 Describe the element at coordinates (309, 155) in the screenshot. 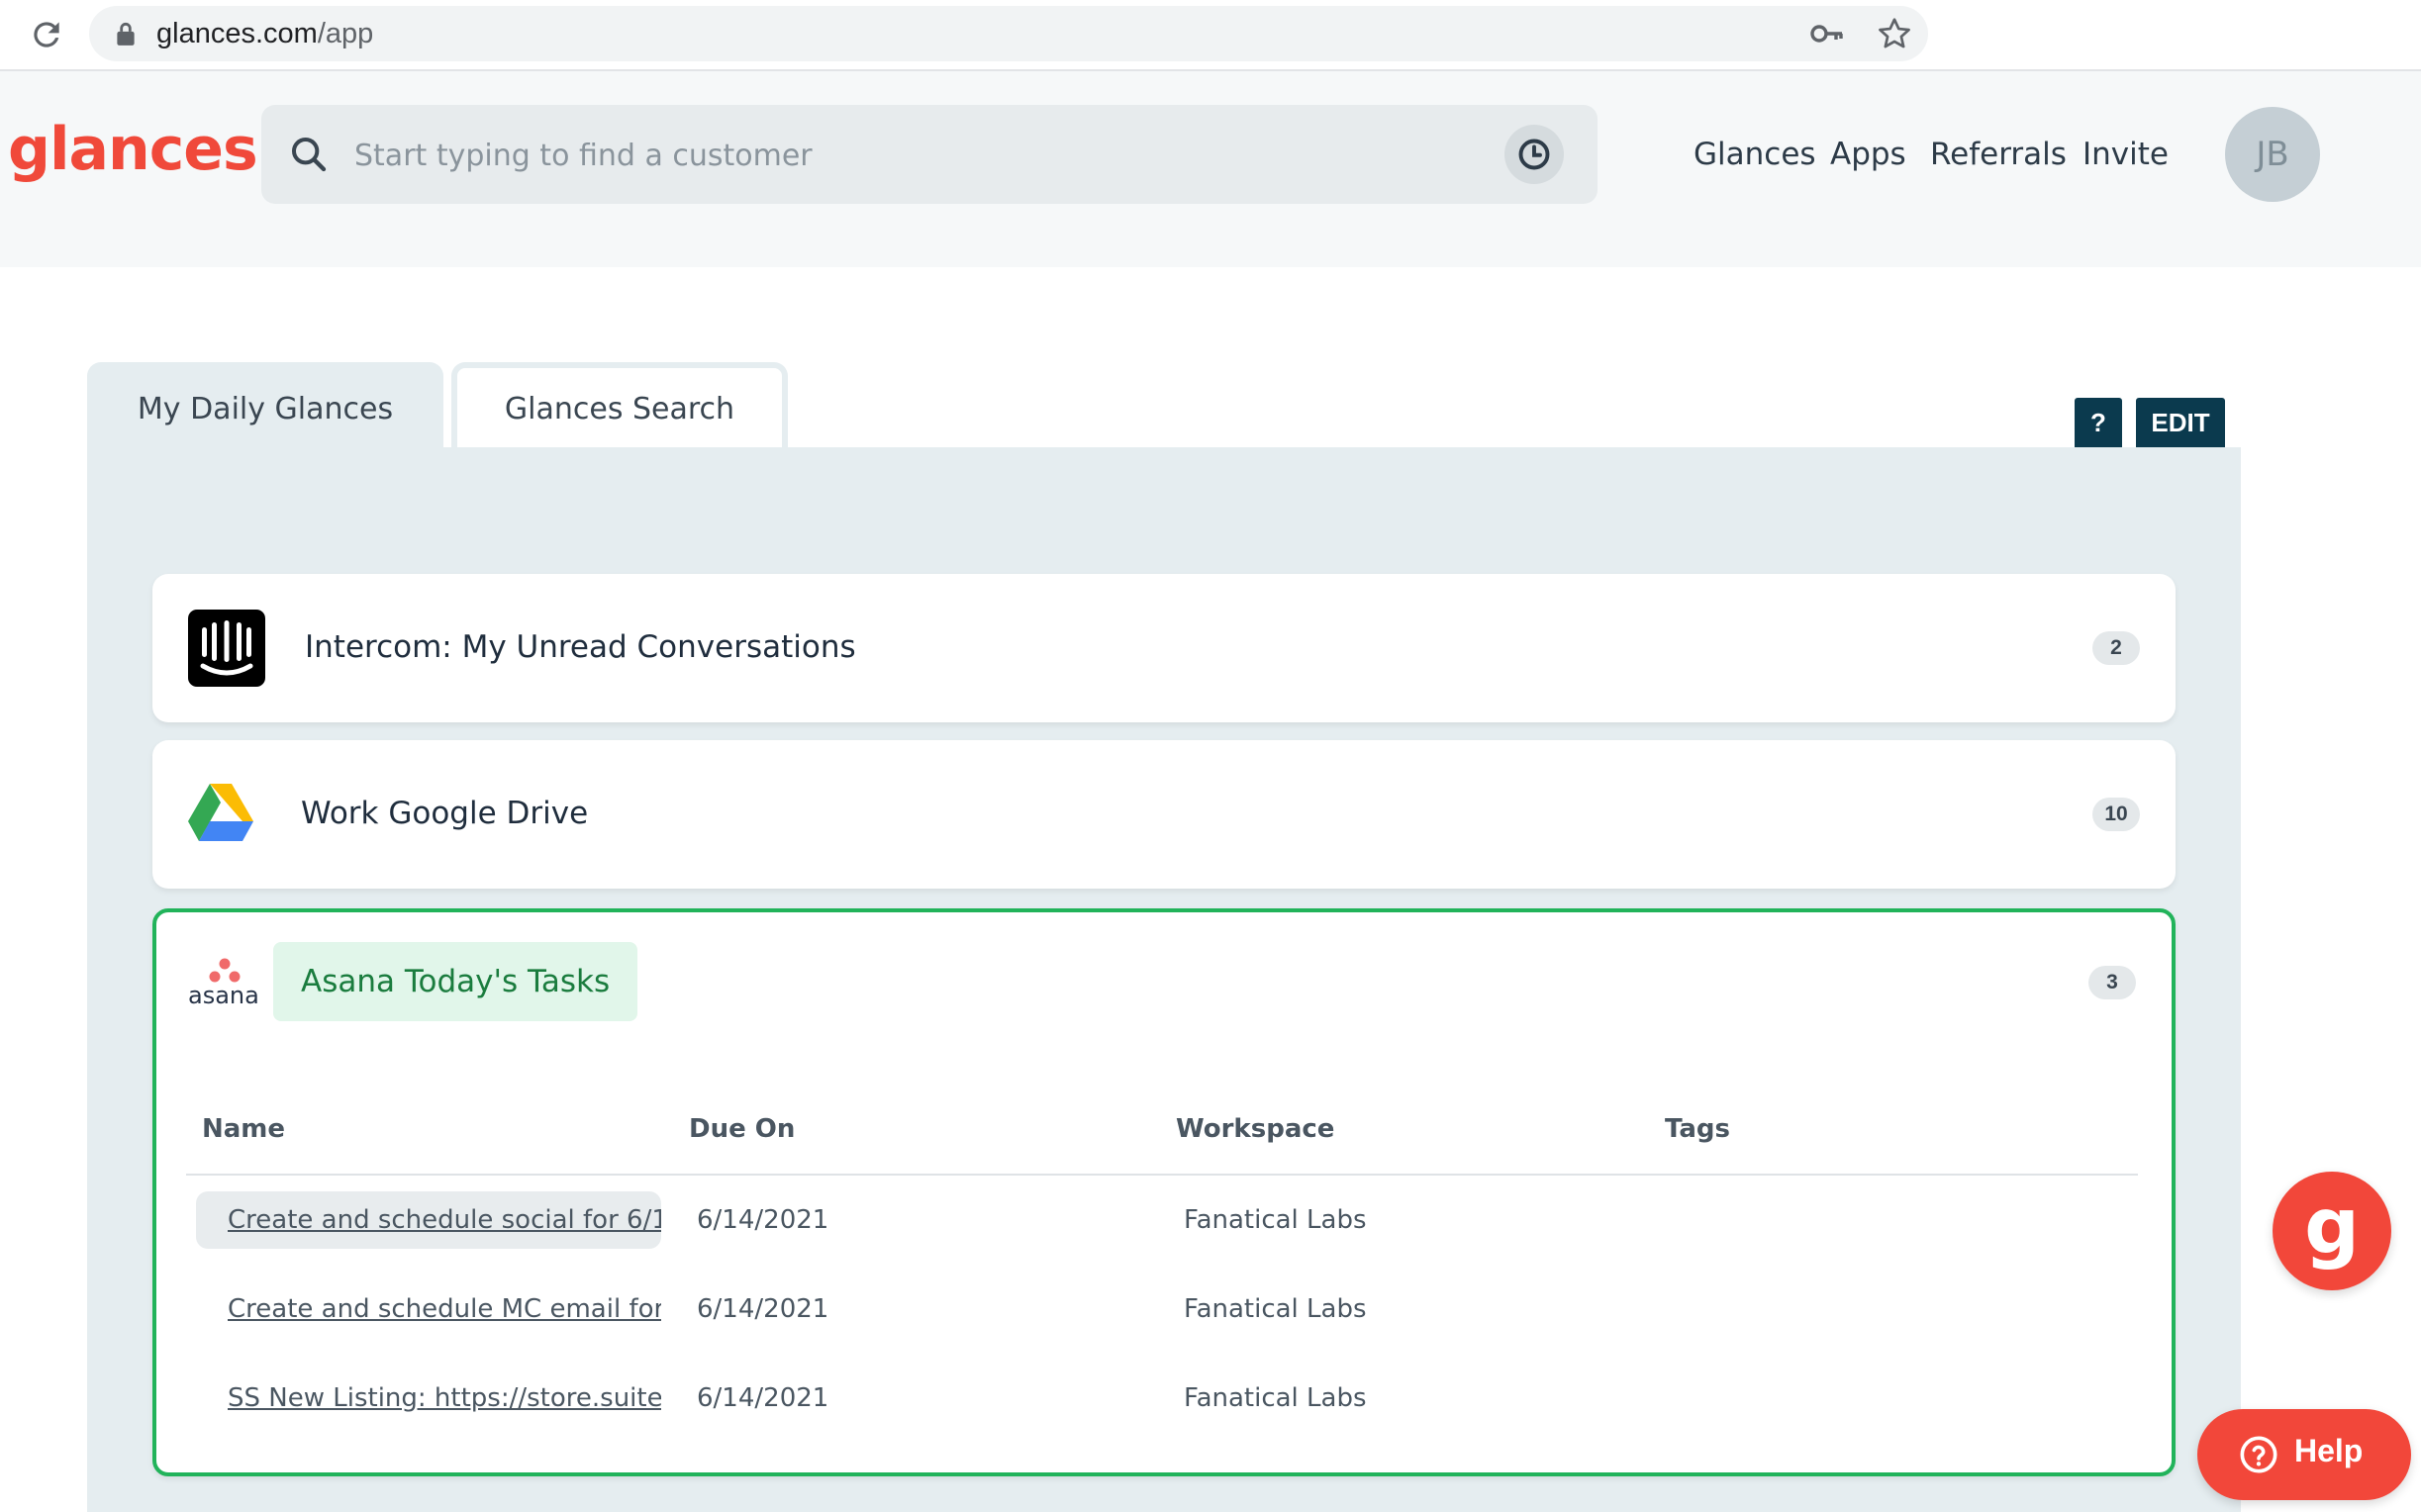

I see `search-icon` at that location.